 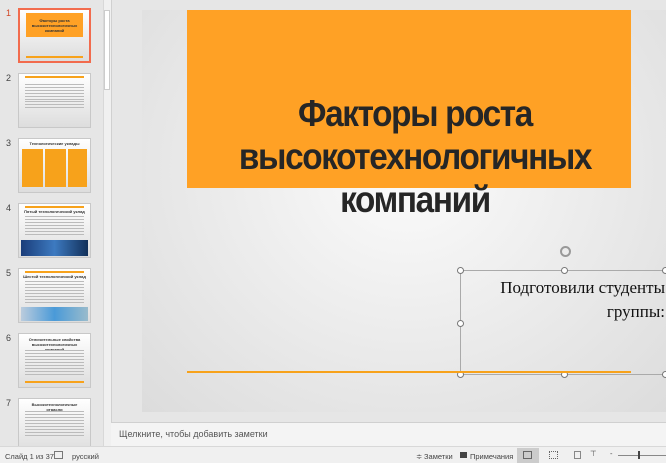 What do you see at coordinates (54, 422) in the screenshot?
I see `thumbnail-slide-7: Высокотехнологичные отрасли` at bounding box center [54, 422].